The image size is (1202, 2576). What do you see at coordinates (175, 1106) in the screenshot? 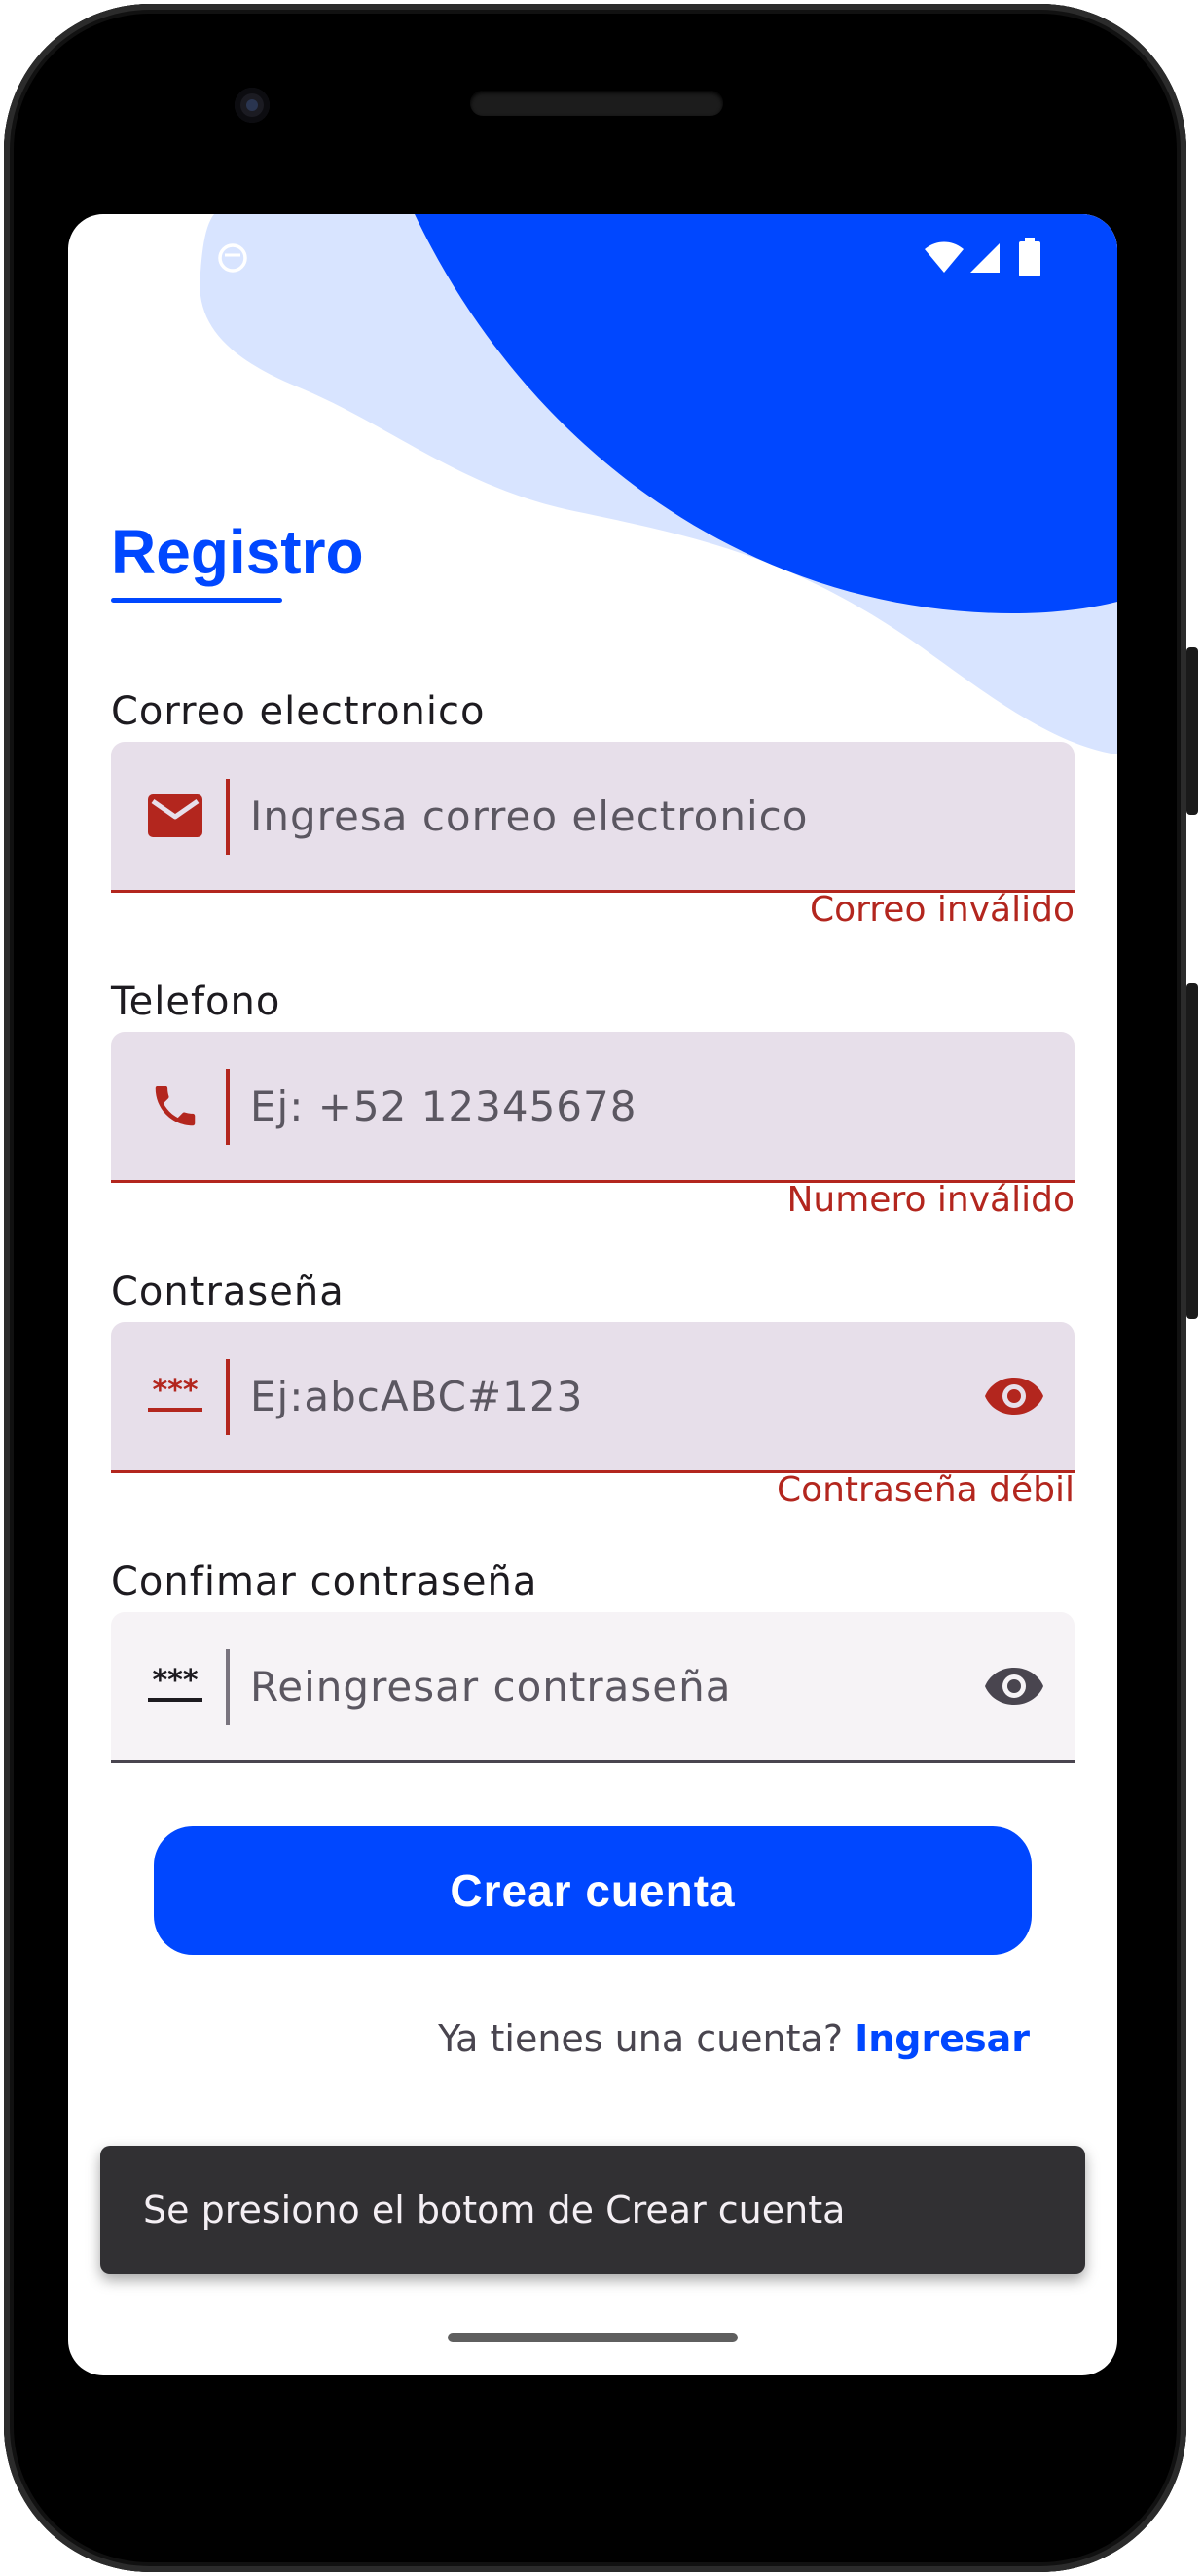
I see `phone-icon` at bounding box center [175, 1106].